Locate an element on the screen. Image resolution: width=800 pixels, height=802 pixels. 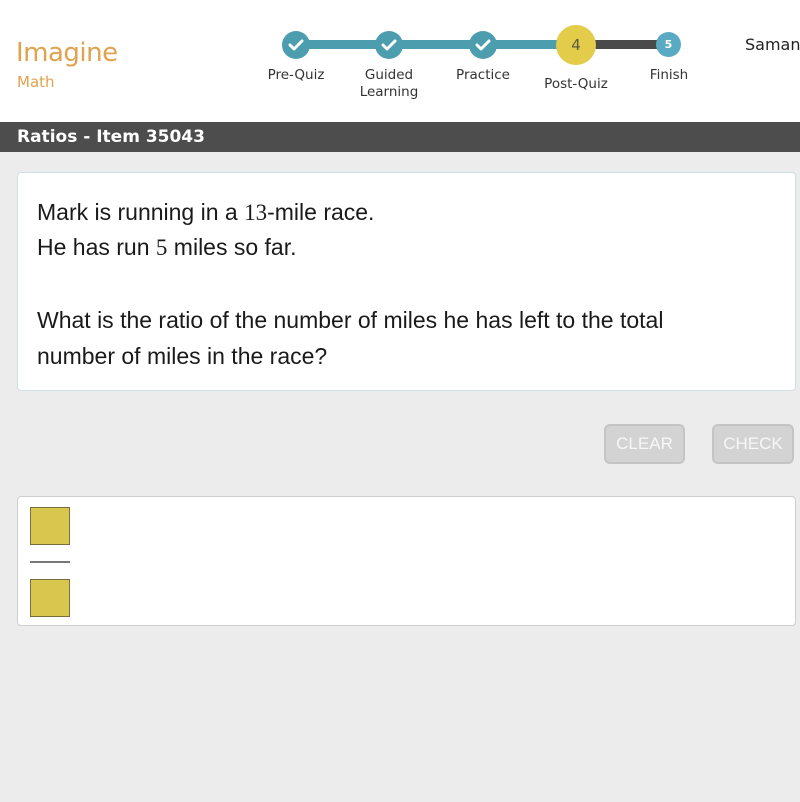
step-guided-learning is located at coordinates (389, 45).